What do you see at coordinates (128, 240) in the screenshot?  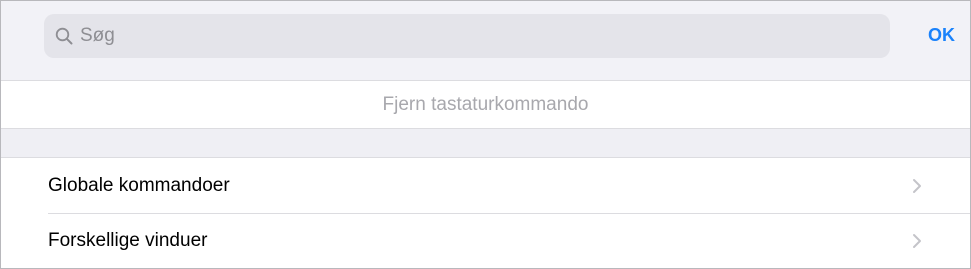 I see `list-item-label: Forskellige vinduer` at bounding box center [128, 240].